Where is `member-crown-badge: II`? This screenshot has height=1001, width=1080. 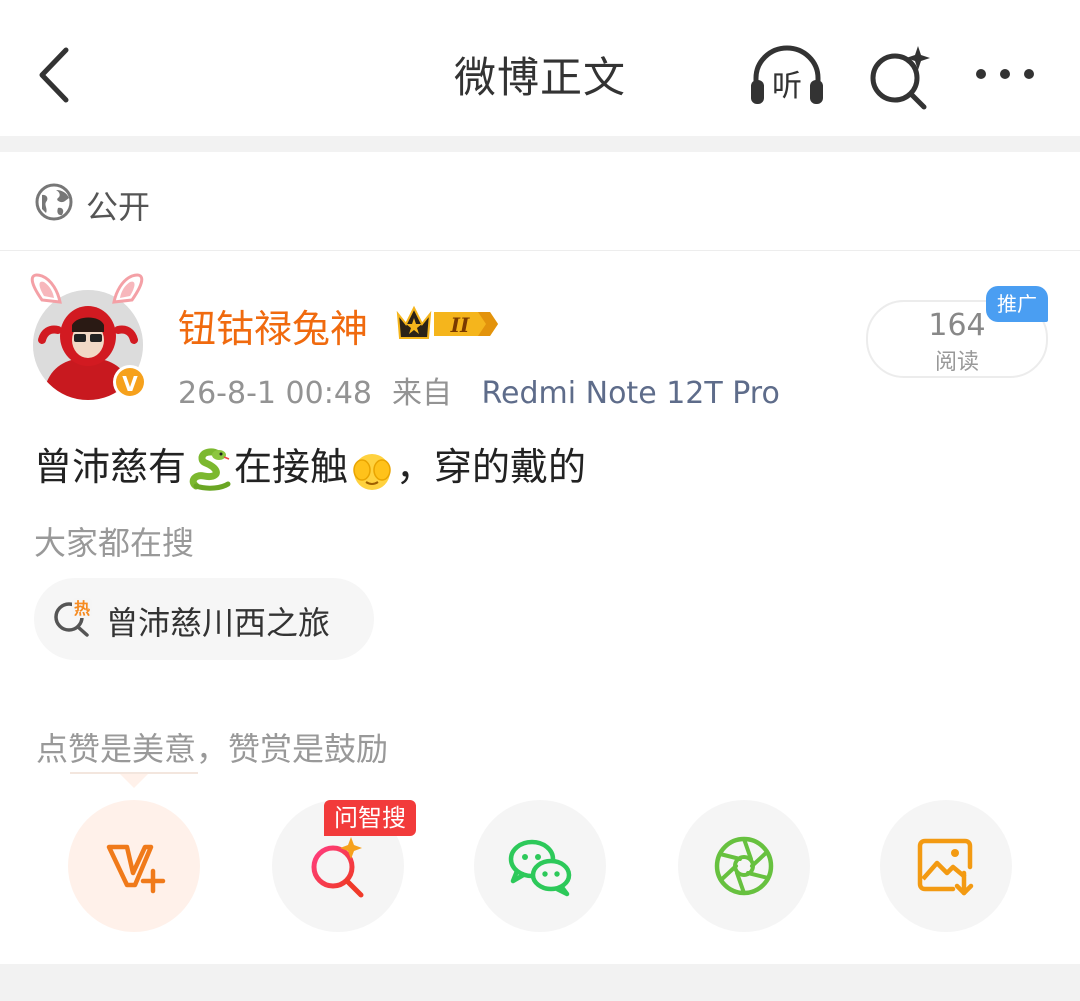 member-crown-badge: II is located at coordinates (447, 324).